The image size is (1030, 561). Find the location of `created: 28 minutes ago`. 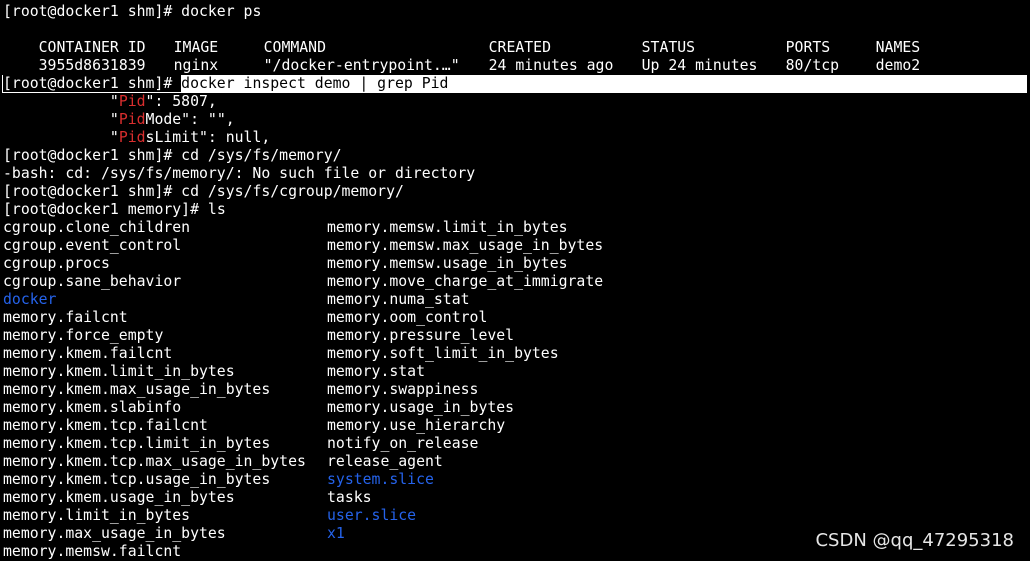

created: 28 minutes ago is located at coordinates (551, 83).